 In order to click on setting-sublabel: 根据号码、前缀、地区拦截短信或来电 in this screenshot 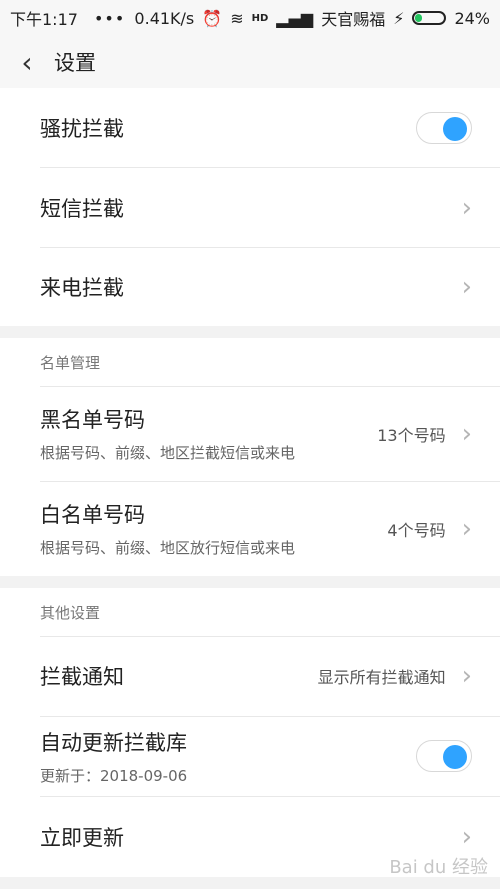, I will do `click(168, 453)`.